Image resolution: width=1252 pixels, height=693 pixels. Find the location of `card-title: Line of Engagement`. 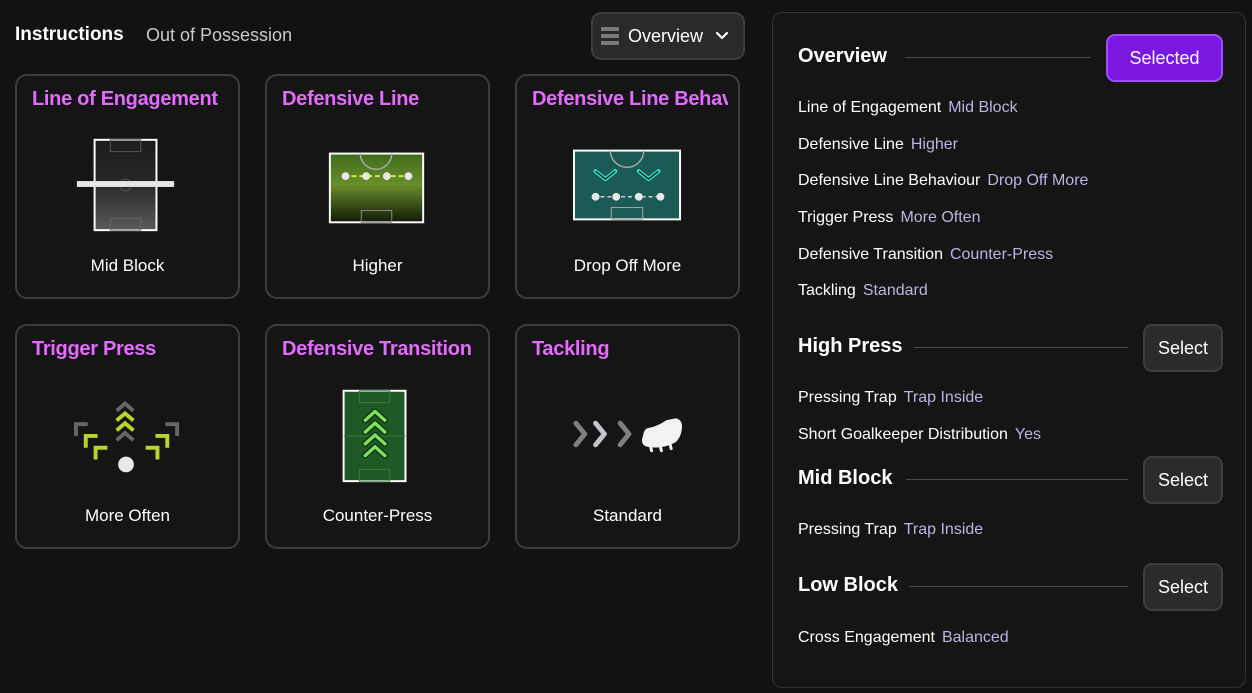

card-title: Line of Engagement is located at coordinates (125, 99).